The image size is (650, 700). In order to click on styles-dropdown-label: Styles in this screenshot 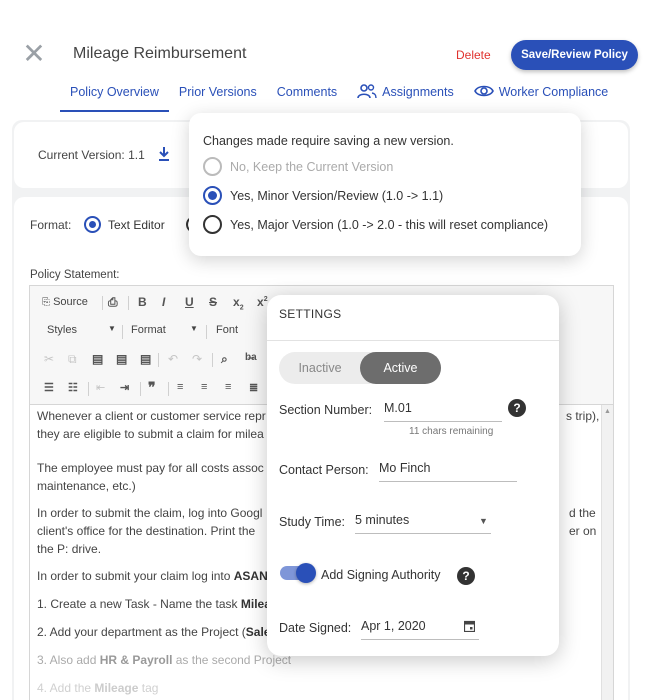, I will do `click(62, 330)`.